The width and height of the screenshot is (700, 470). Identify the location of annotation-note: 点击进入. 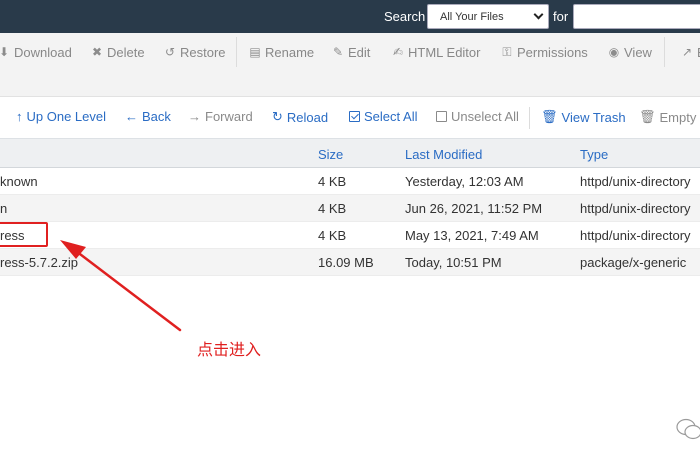
(229, 349).